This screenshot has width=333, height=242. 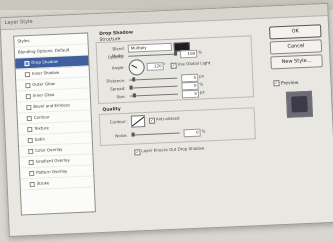 What do you see at coordinates (52, 105) in the screenshot?
I see `sidebar-item-label: Bevel and Emboss` at bounding box center [52, 105].